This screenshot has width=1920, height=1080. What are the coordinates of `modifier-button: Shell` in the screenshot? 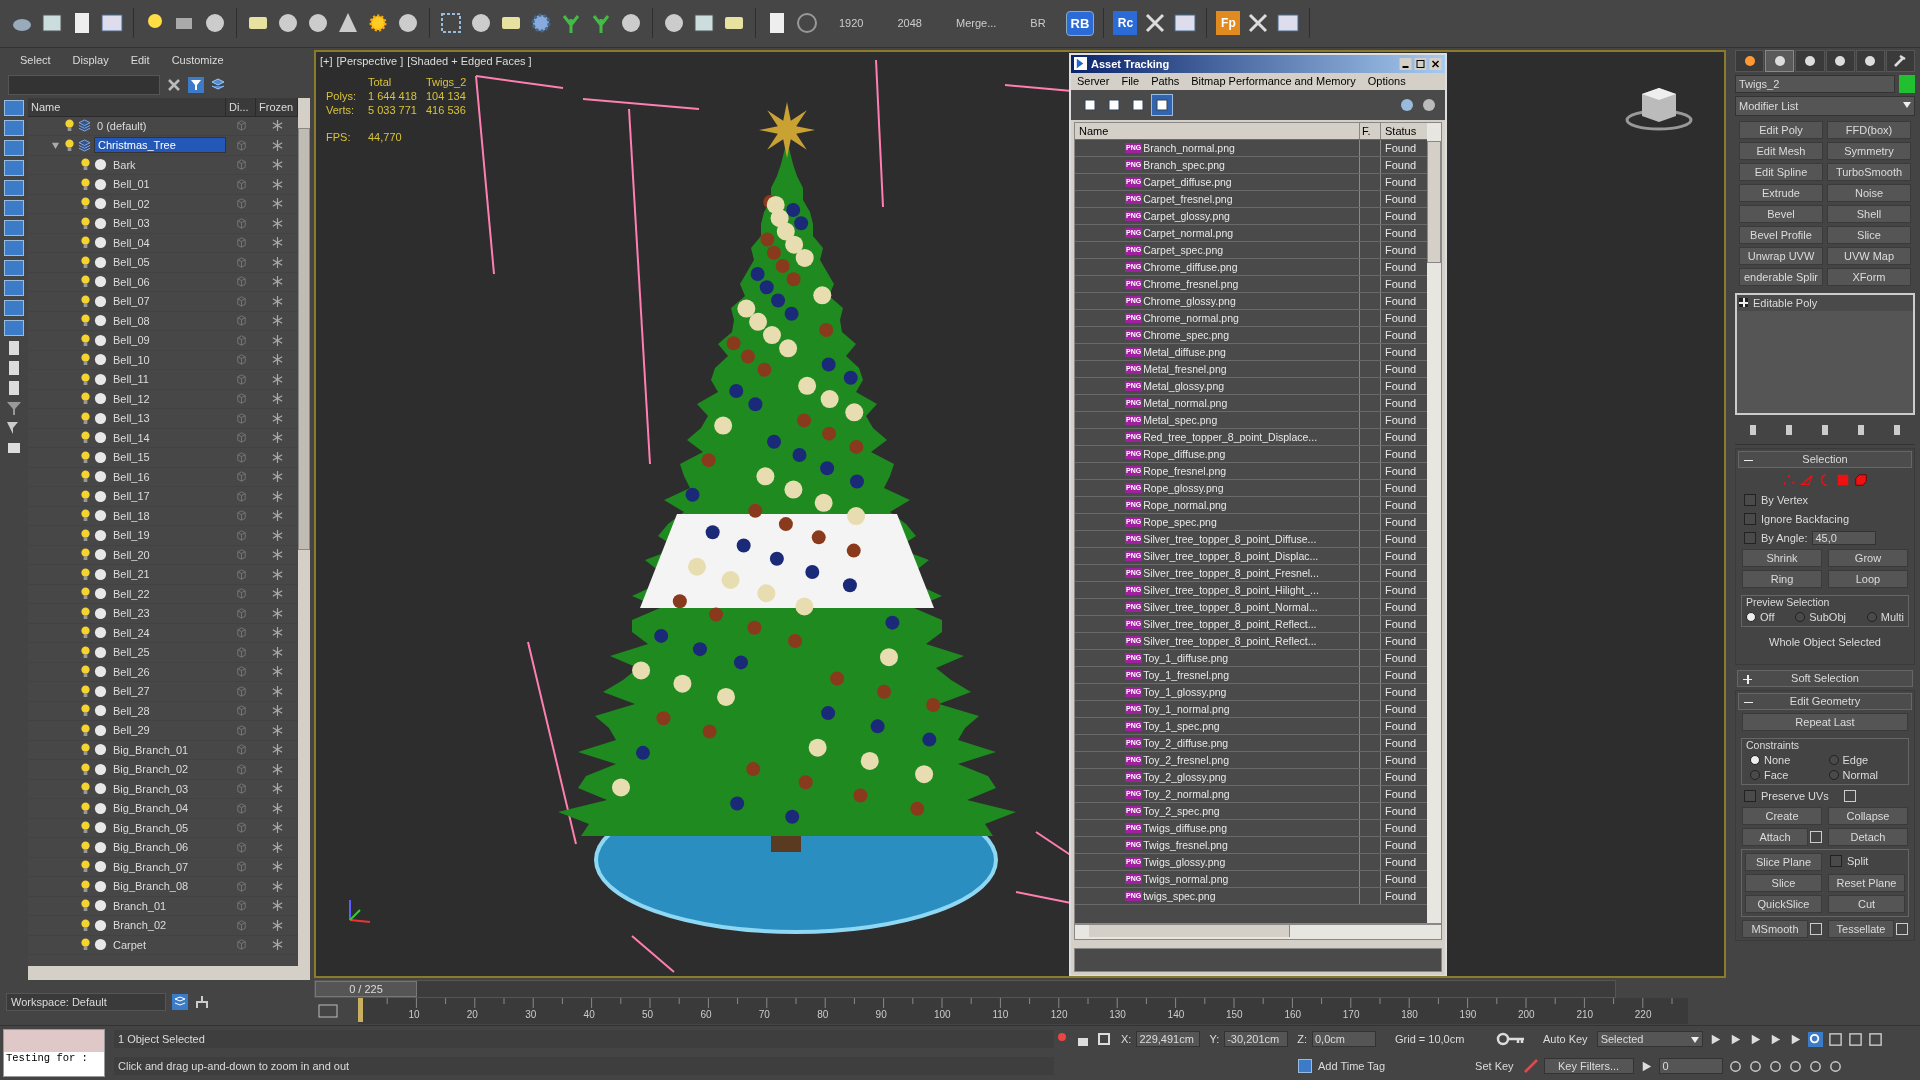 It's located at (1869, 213).